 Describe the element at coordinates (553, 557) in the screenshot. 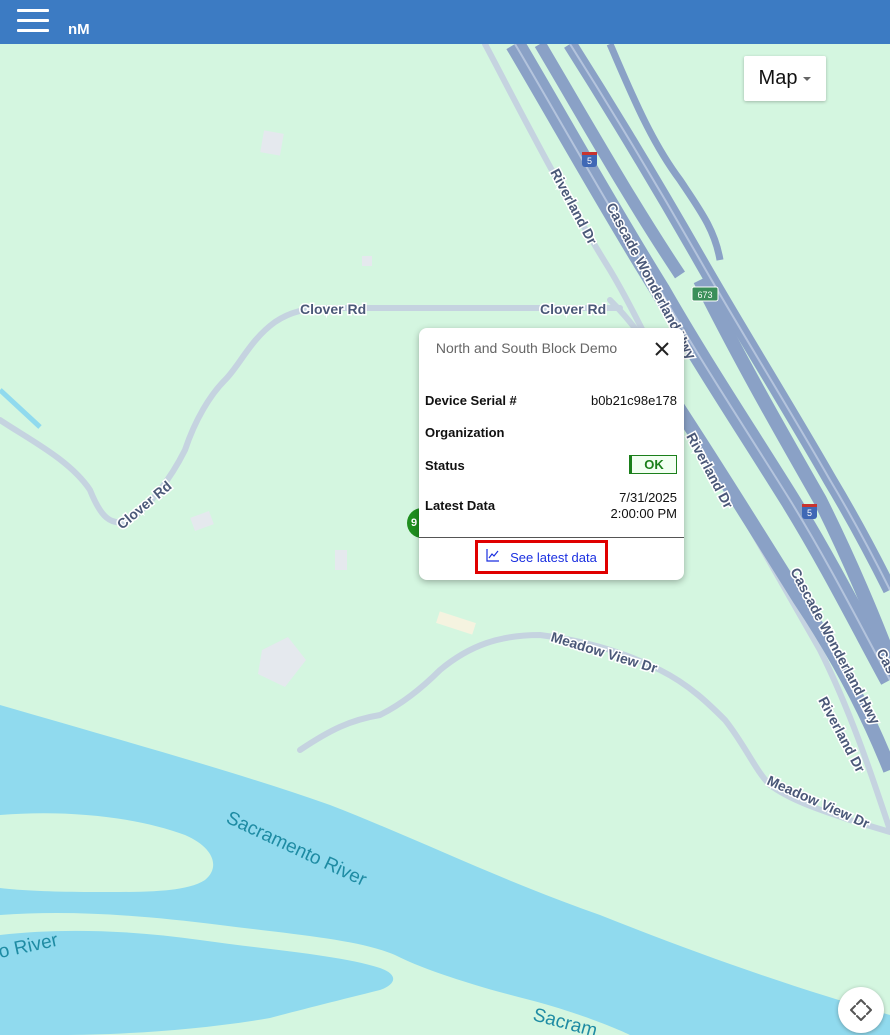

I see `see-latest-data-label: See latest data` at that location.